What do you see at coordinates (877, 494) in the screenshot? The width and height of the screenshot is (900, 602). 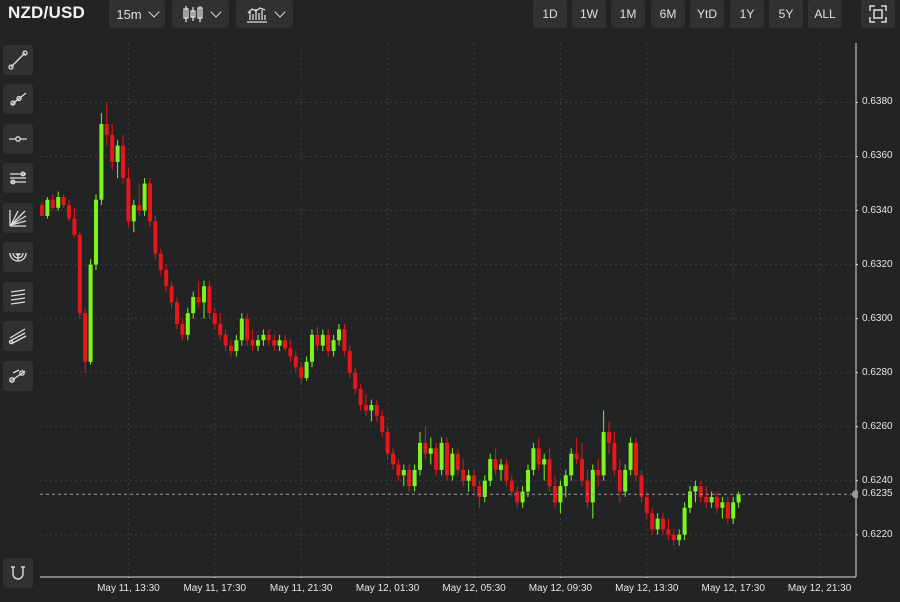 I see `last-price-label: 0.6235` at bounding box center [877, 494].